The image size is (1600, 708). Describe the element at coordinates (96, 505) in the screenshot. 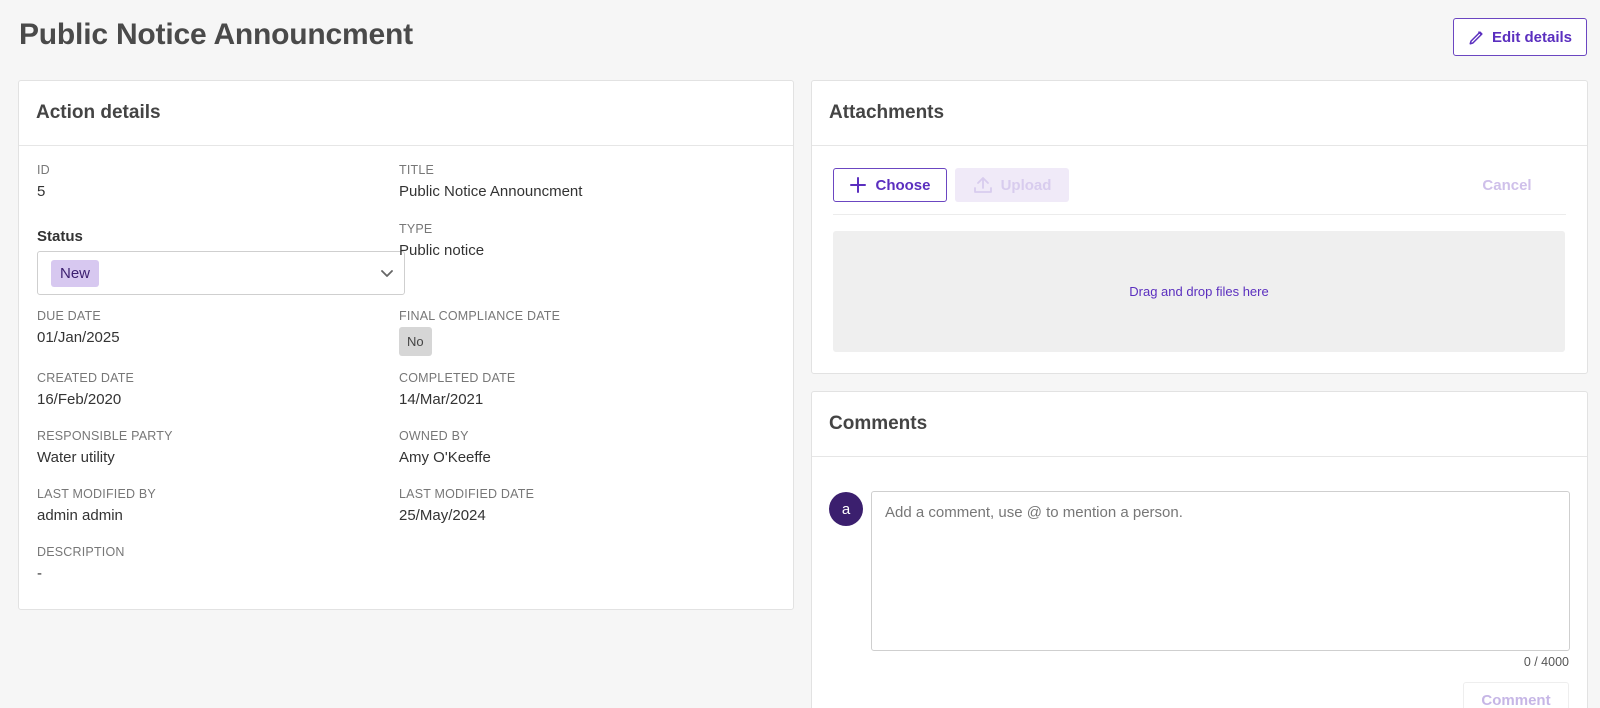

I see `last-modified-by-field: LAST MODIFIED BY admin admin` at that location.